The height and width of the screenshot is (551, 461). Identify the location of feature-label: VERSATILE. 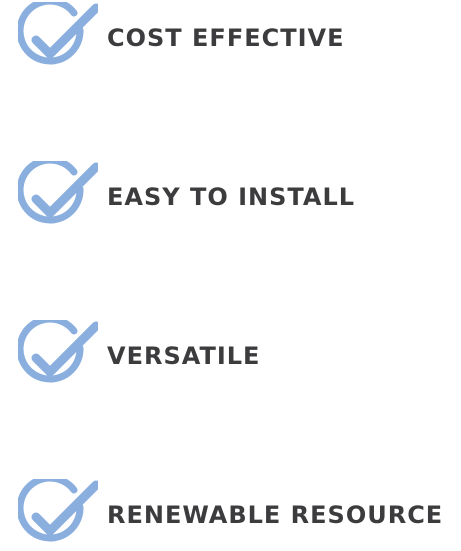
(184, 356).